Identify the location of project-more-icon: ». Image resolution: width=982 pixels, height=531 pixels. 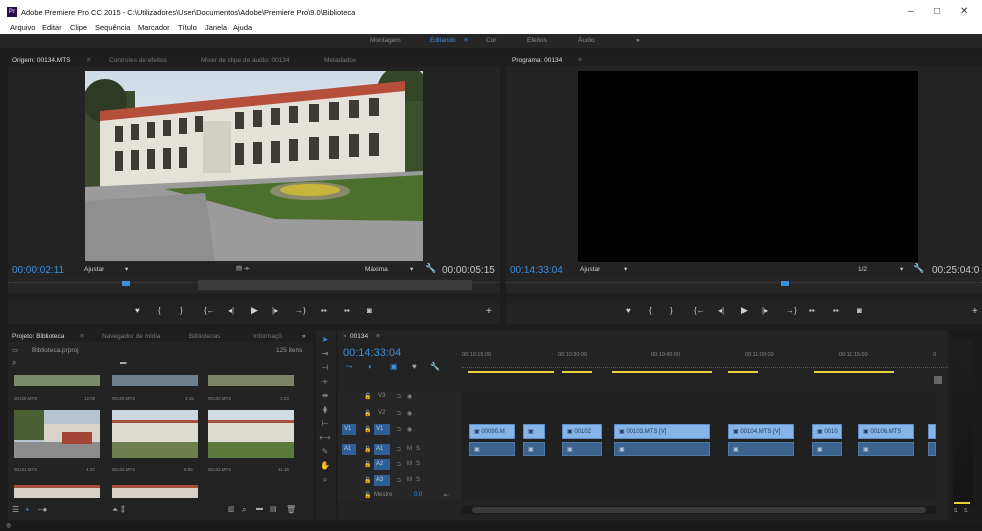
(304, 336).